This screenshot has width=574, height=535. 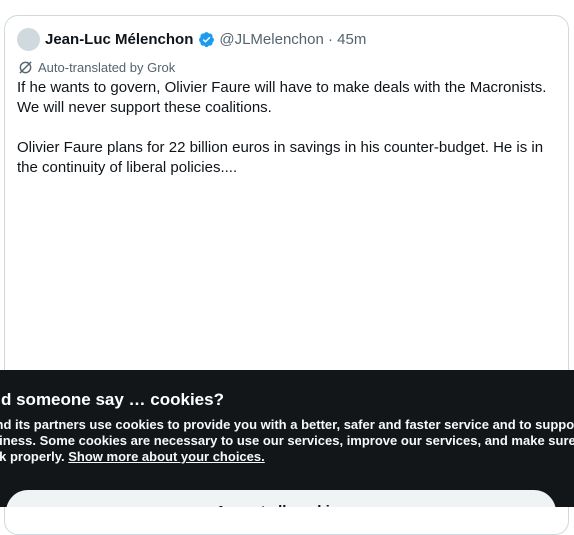 I want to click on avatar, so click(x=28, y=39).